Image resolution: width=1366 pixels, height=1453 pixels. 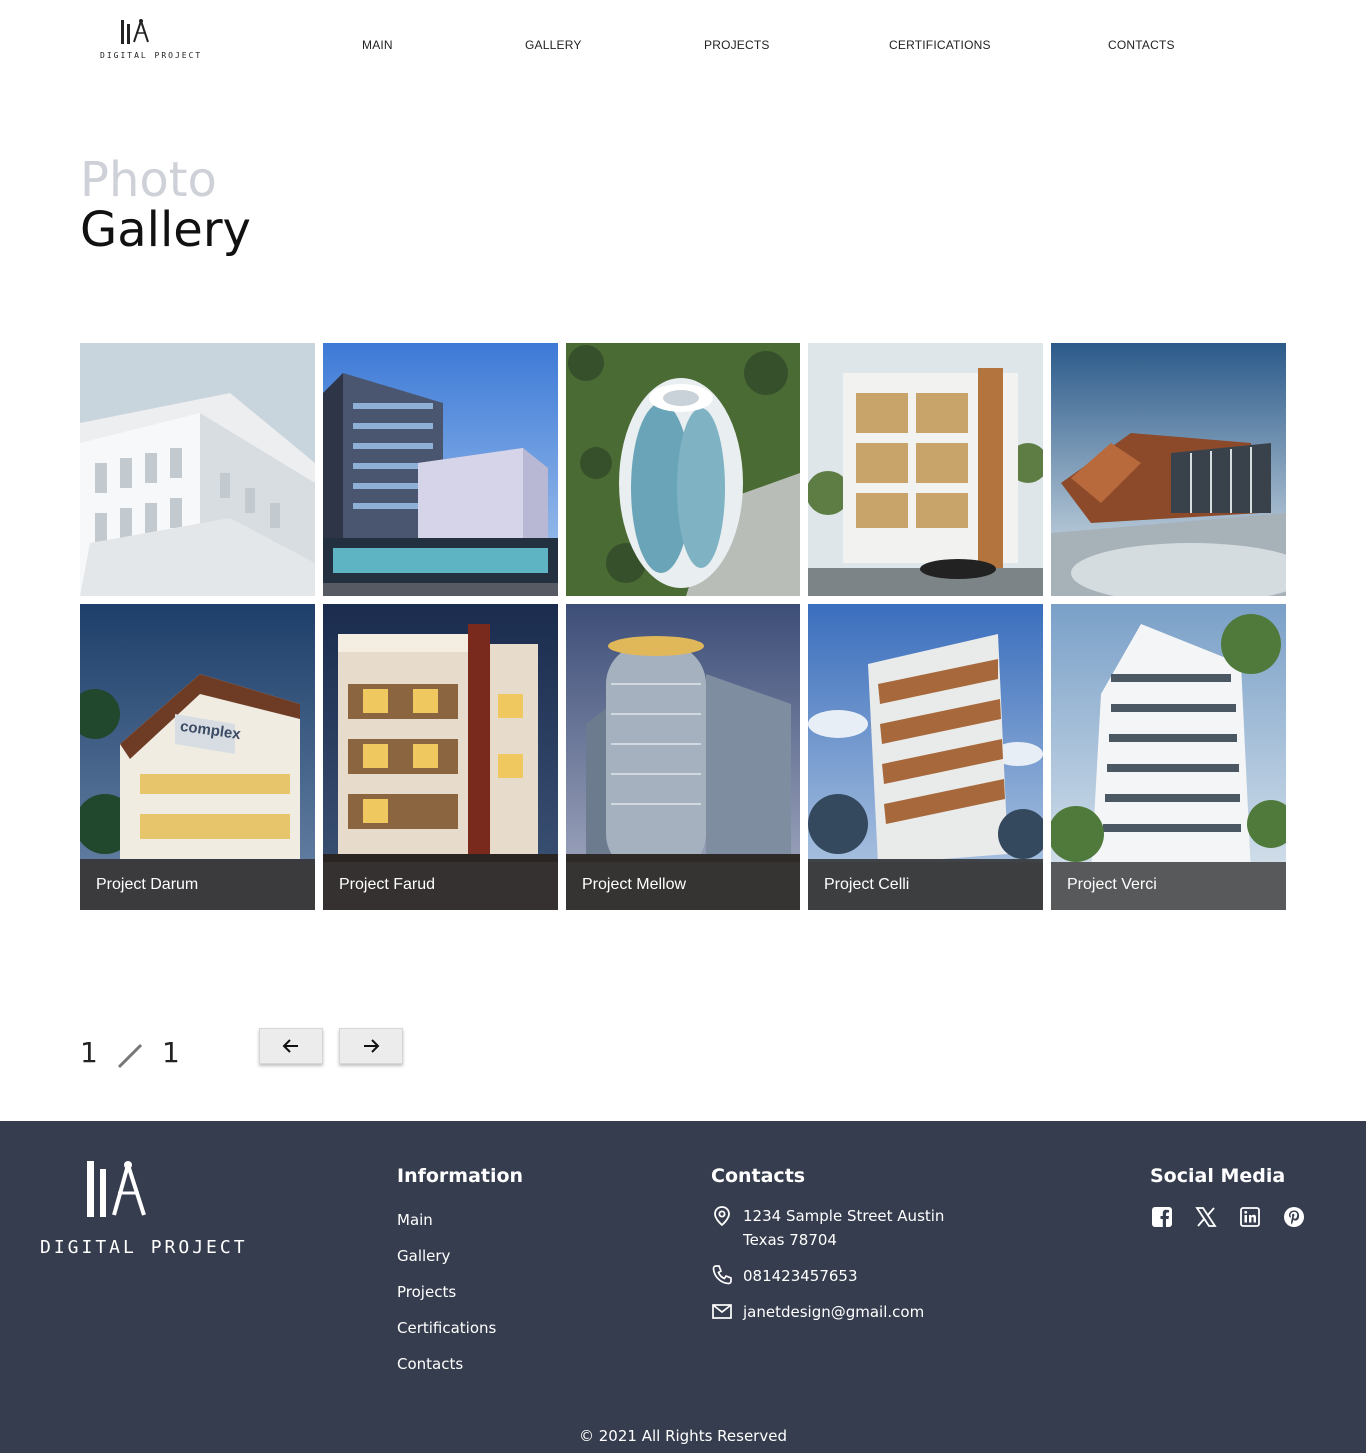 What do you see at coordinates (147, 884) in the screenshot?
I see `tile-caption: Project Darum` at bounding box center [147, 884].